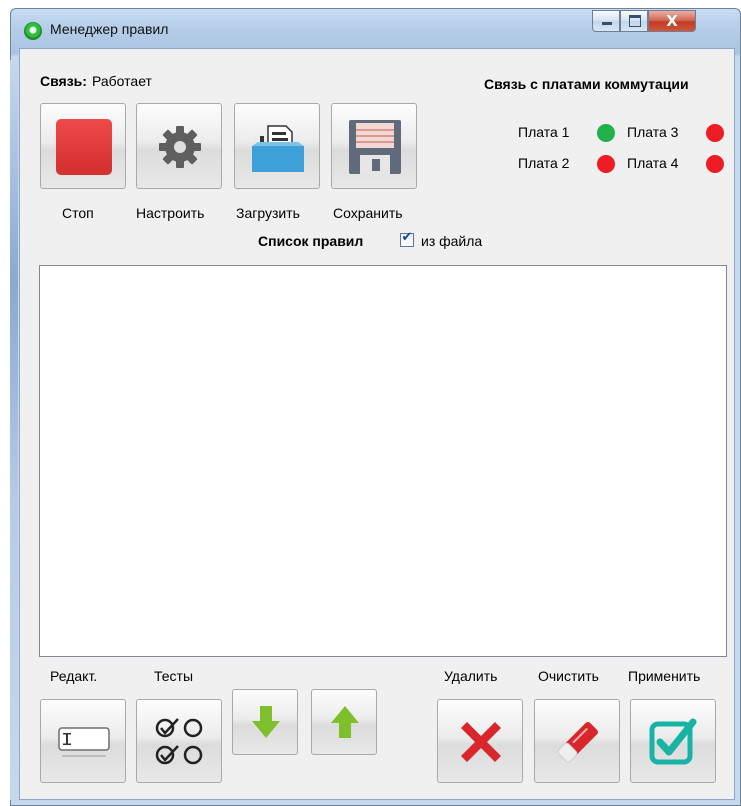 Image resolution: width=741 pixels, height=806 pixels. I want to click on stop-button, so click(83, 146).